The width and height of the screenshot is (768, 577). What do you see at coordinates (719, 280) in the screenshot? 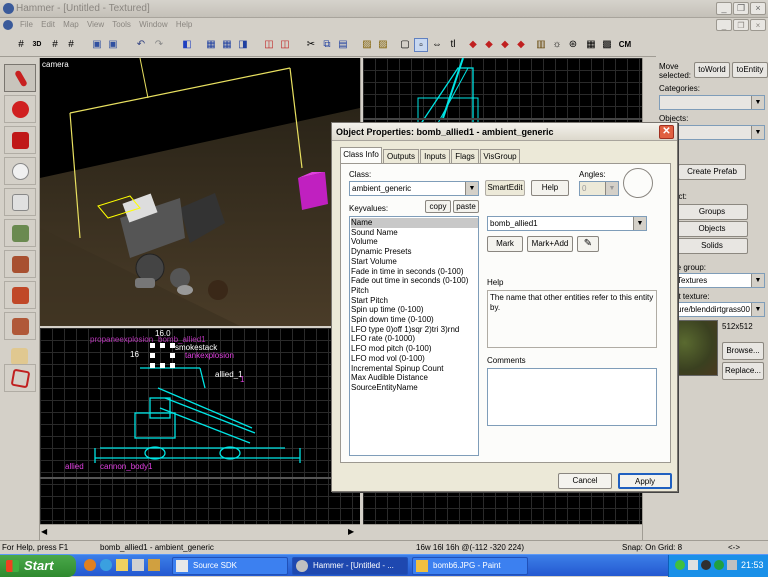
I see `texture-group-select: Textures ▼` at bounding box center [719, 280].